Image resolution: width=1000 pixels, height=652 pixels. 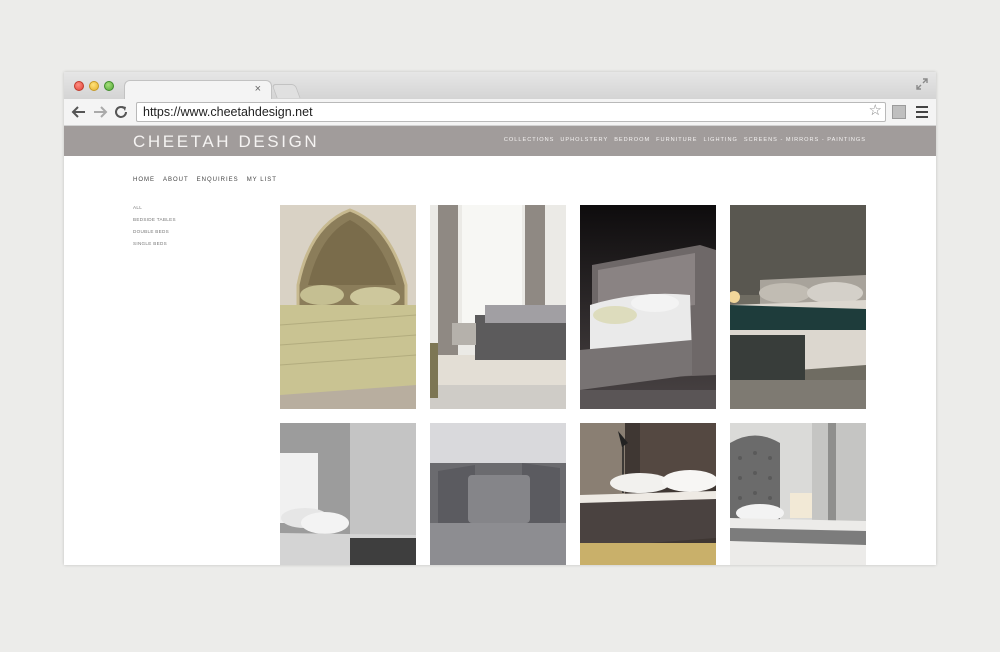 What do you see at coordinates (500, 86) in the screenshot?
I see `tab-strip: ×` at bounding box center [500, 86].